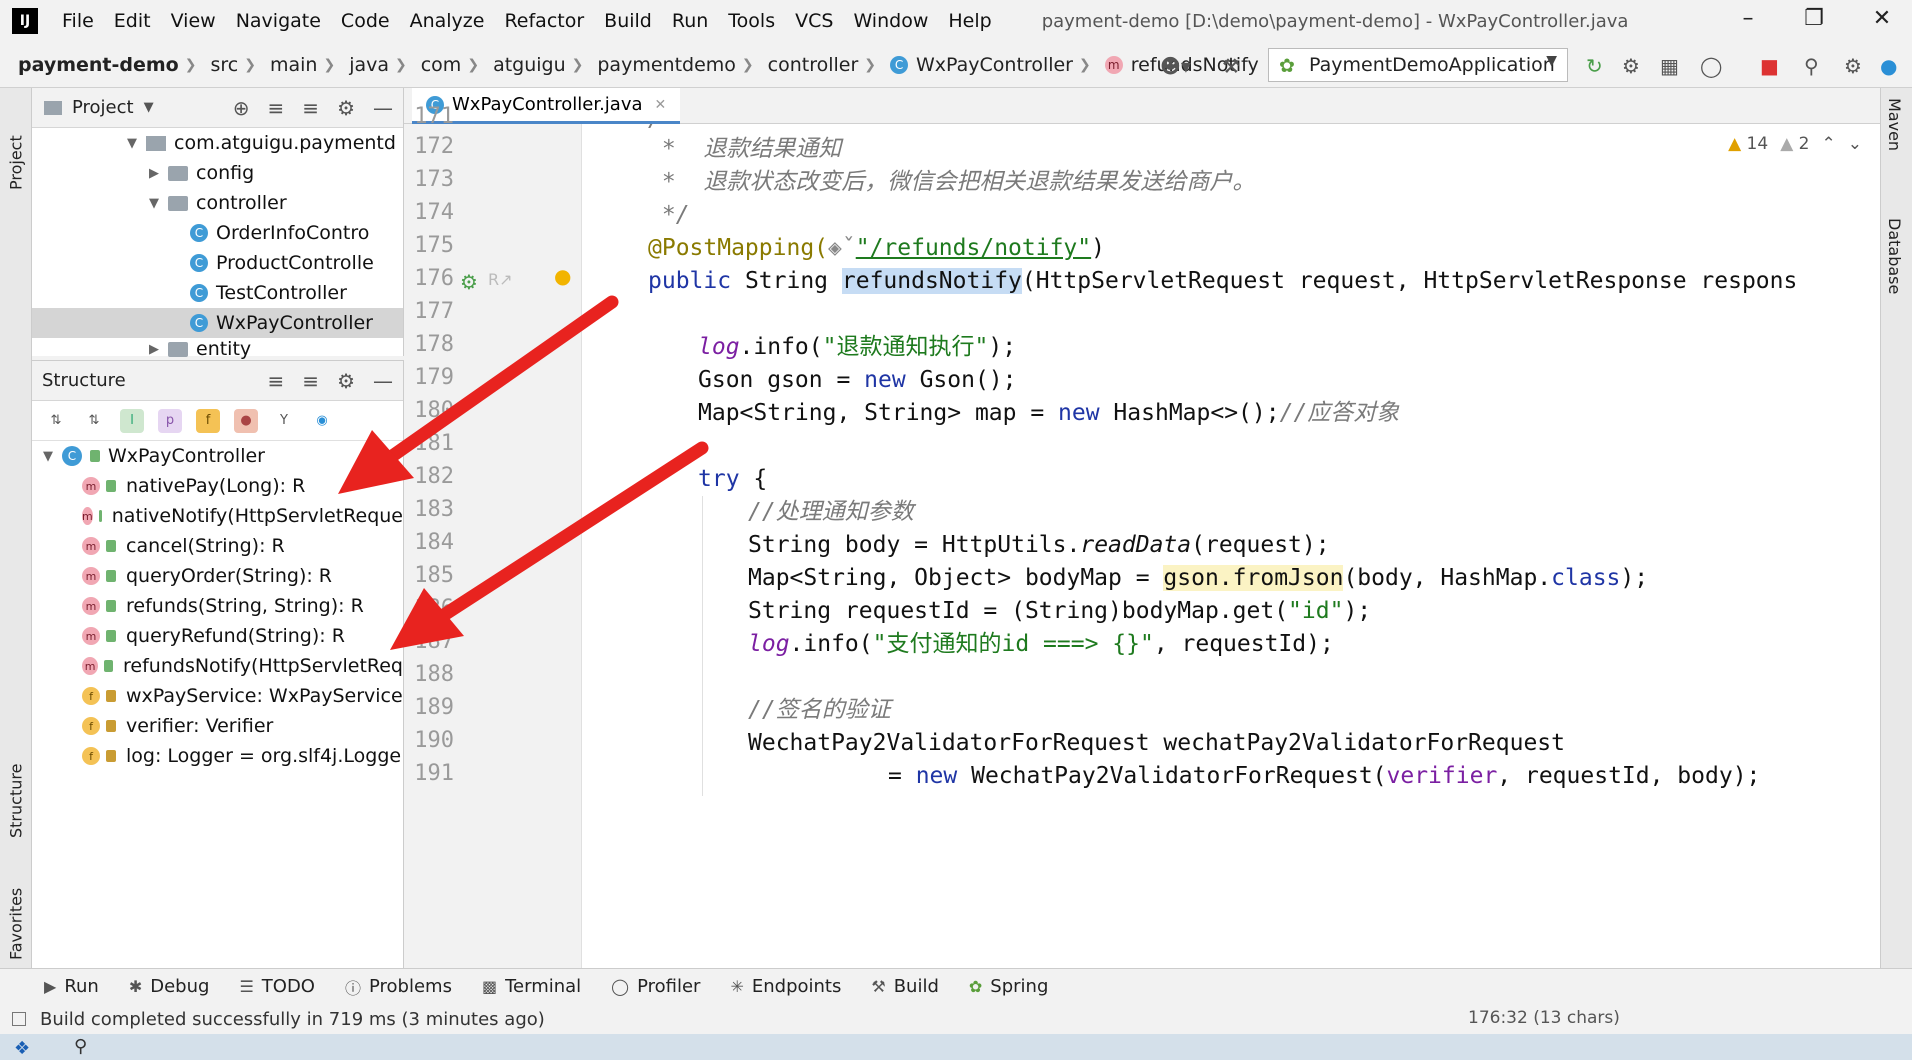 The image size is (1912, 1060). I want to click on structure-tool-tab: Structure, so click(16, 783).